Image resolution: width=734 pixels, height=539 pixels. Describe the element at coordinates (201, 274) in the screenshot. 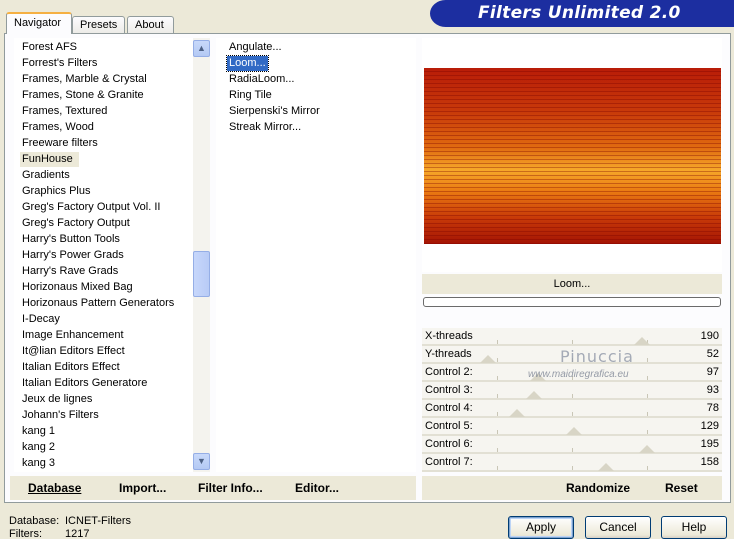

I see `scroll-thumb` at that location.